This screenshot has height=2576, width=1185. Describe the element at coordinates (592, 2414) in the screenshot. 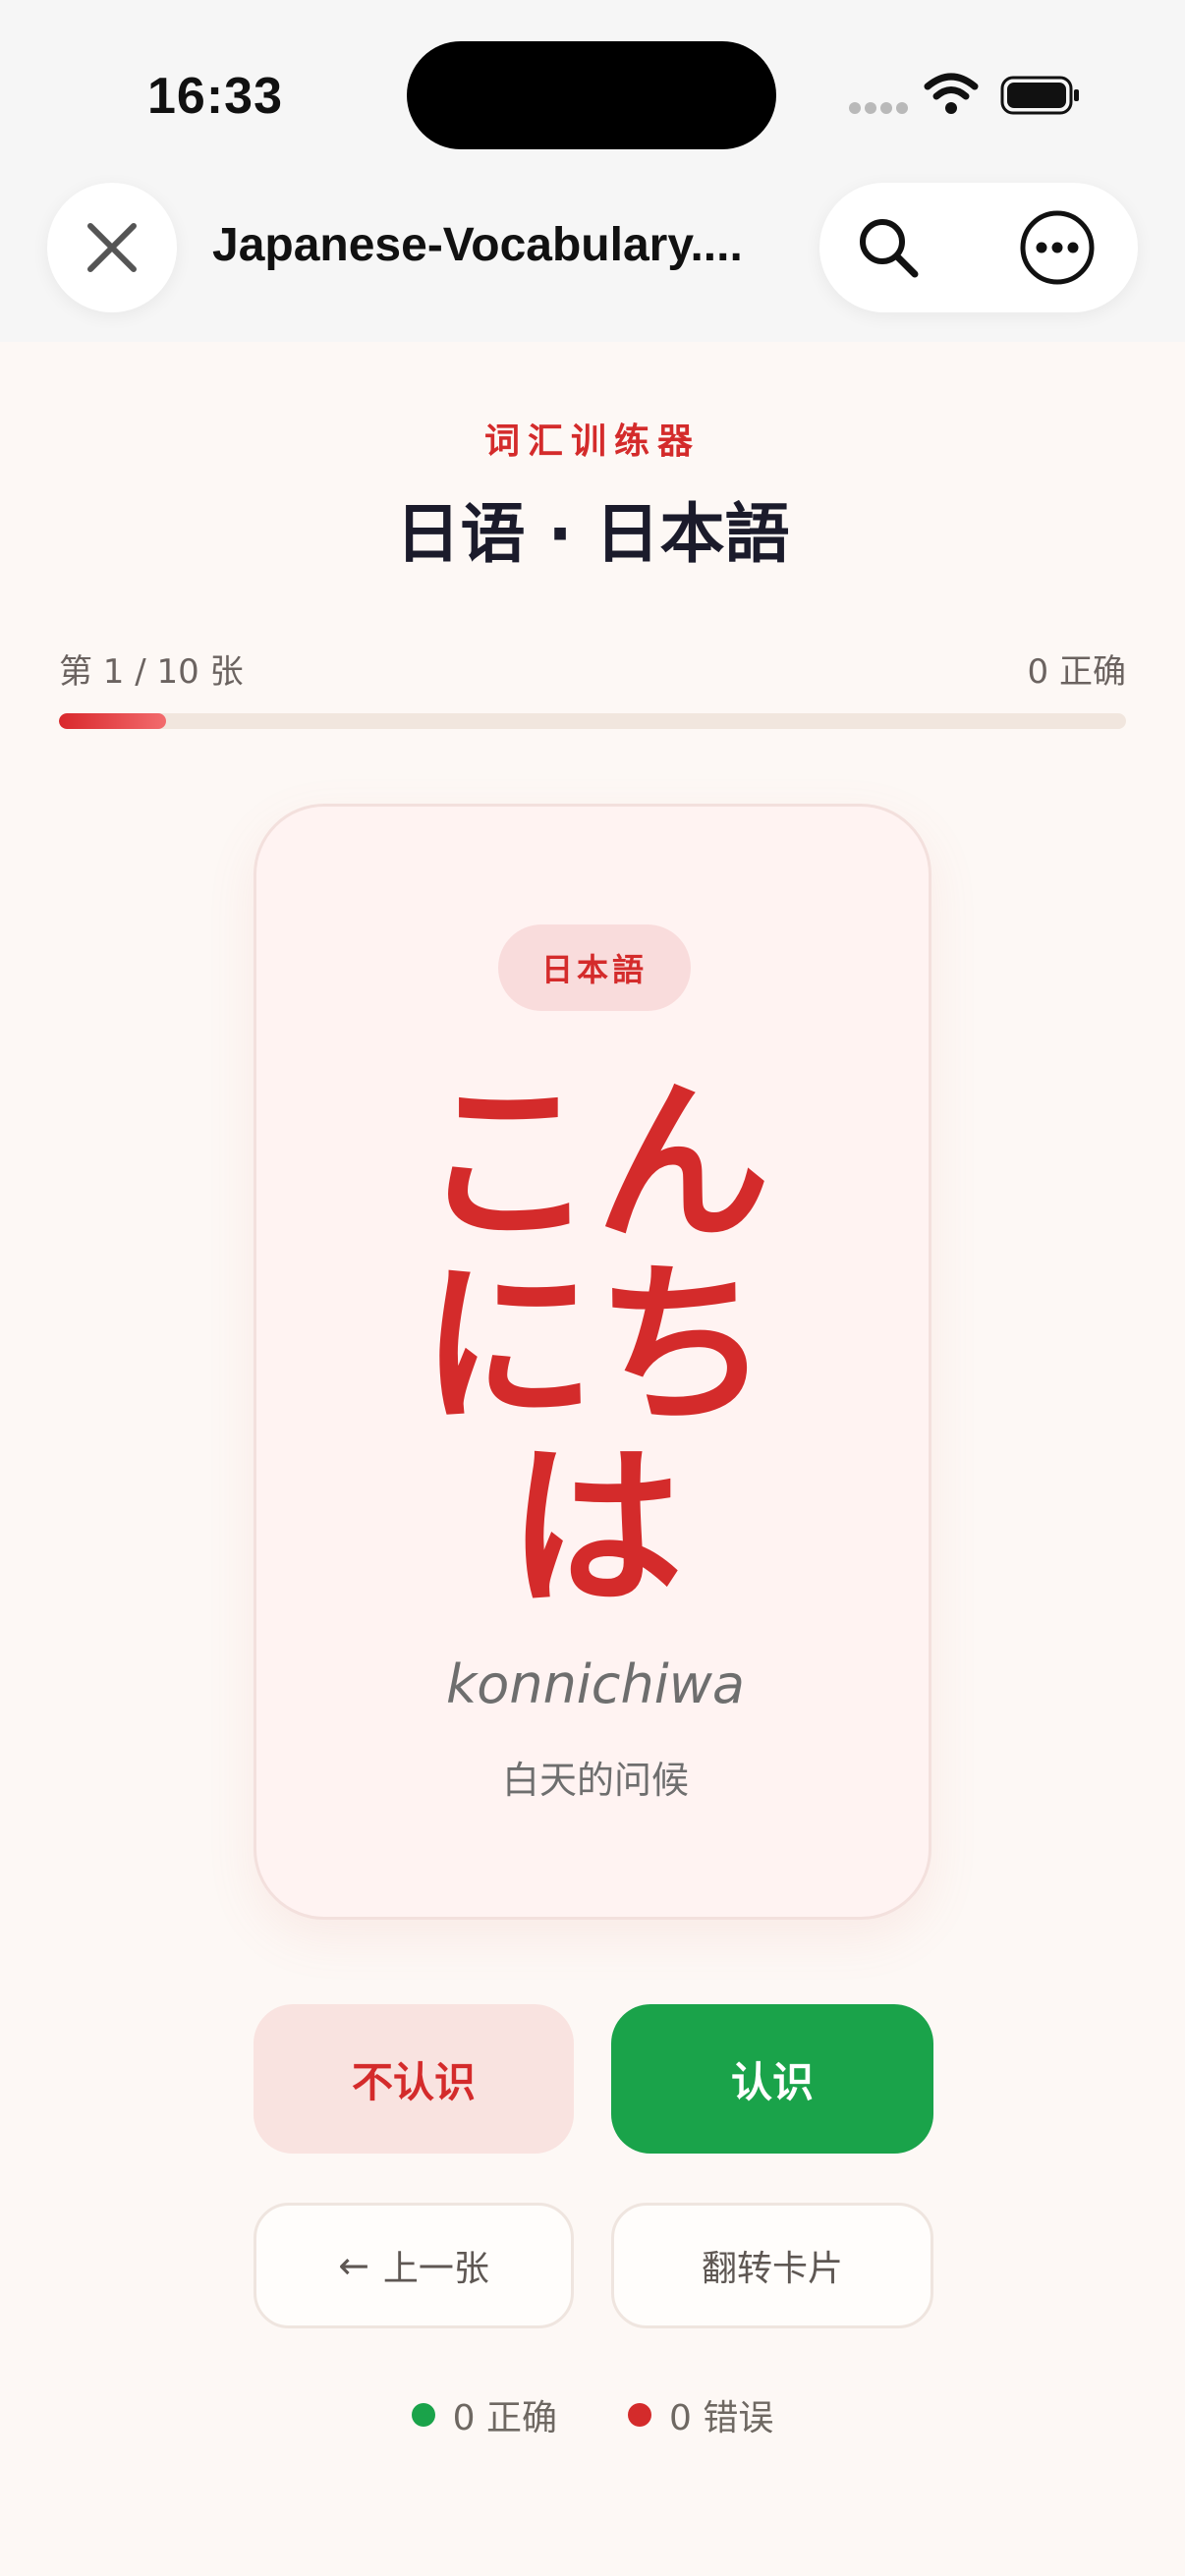

I see `session-stats: 0 正确 0 错误` at that location.